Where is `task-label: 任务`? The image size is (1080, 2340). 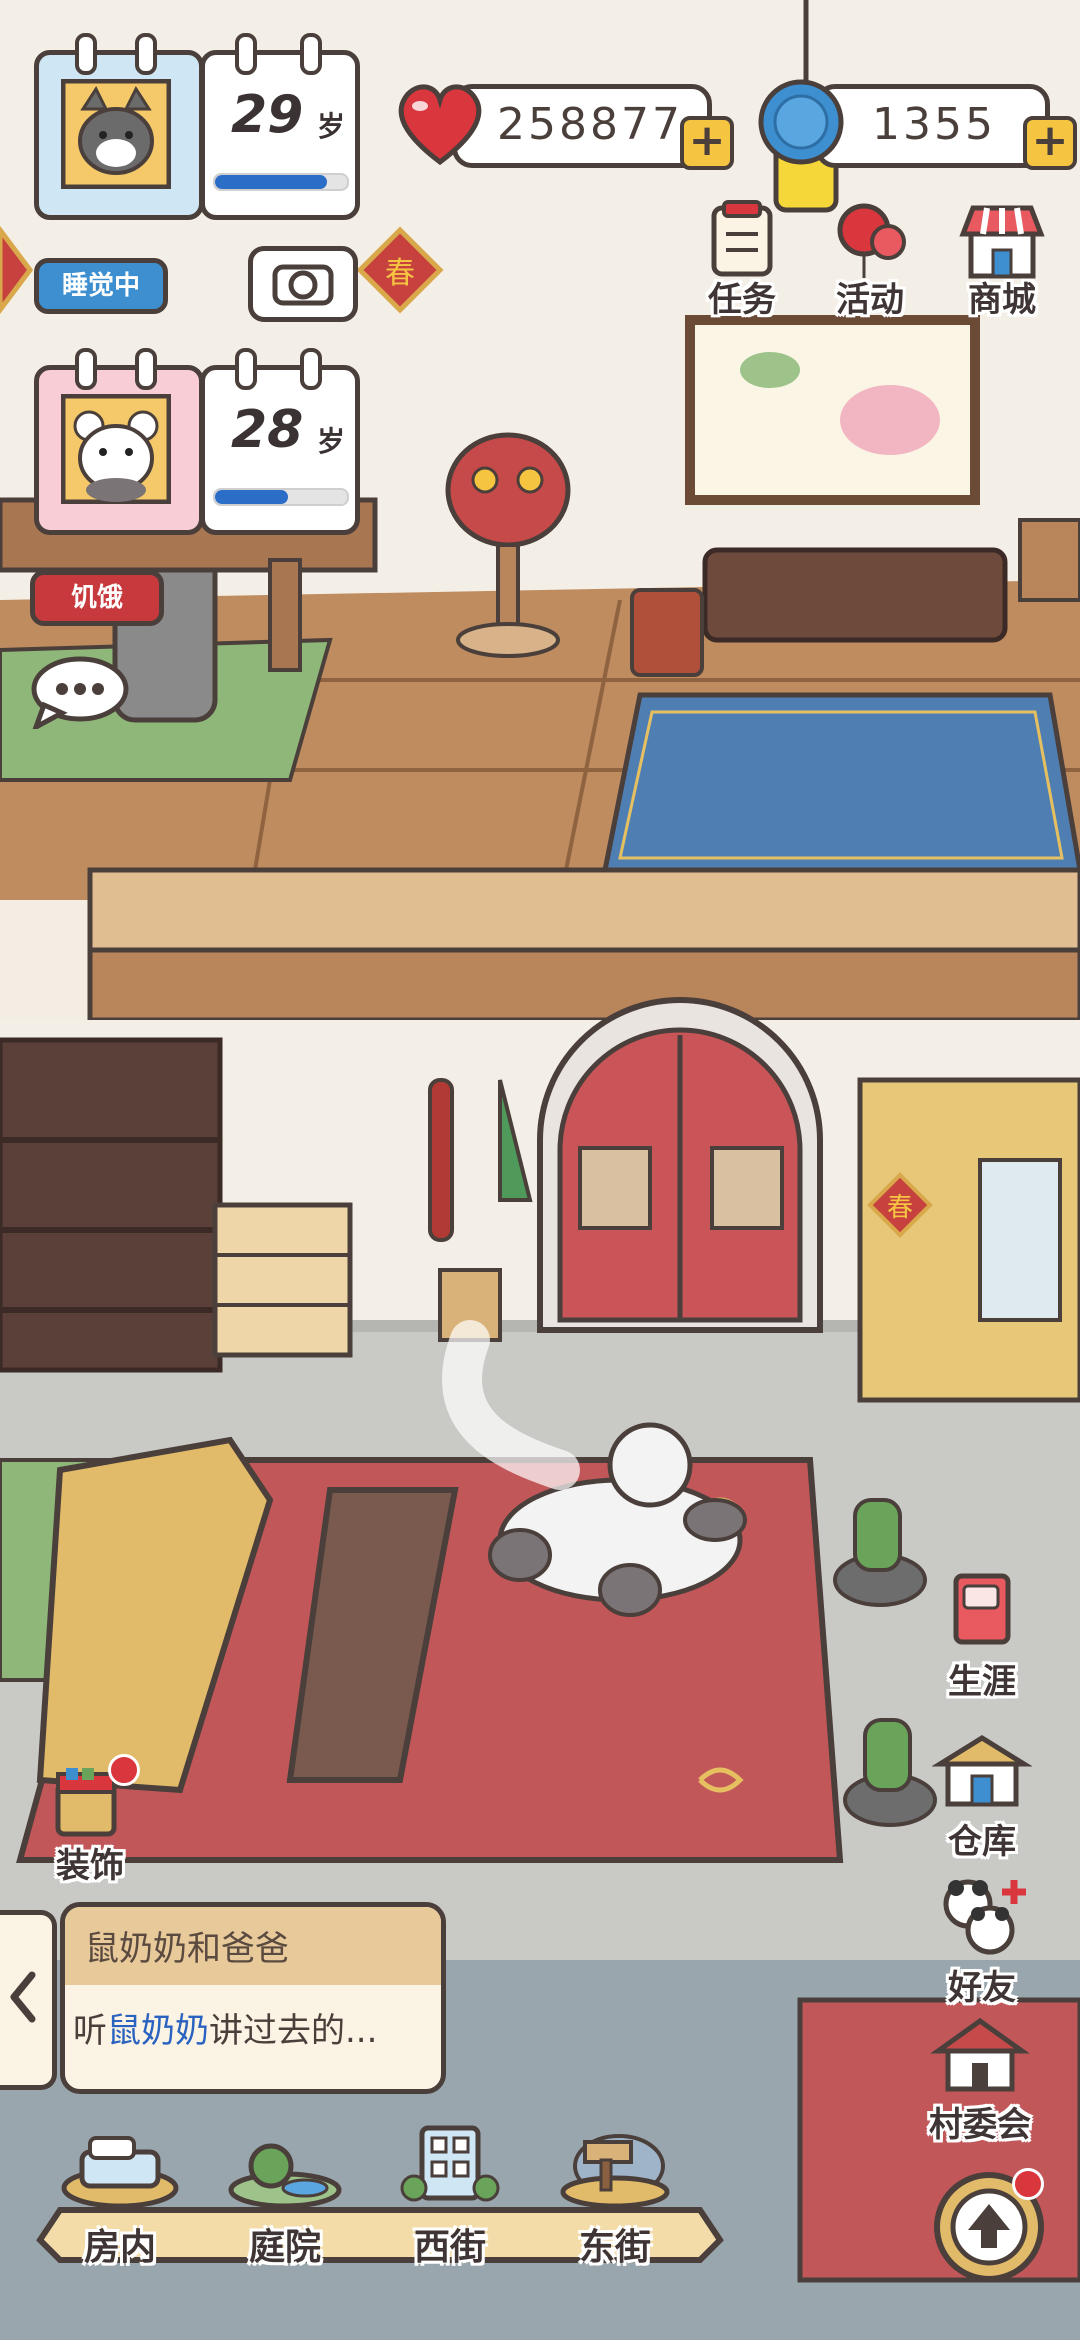 task-label: 任务 is located at coordinates (742, 300).